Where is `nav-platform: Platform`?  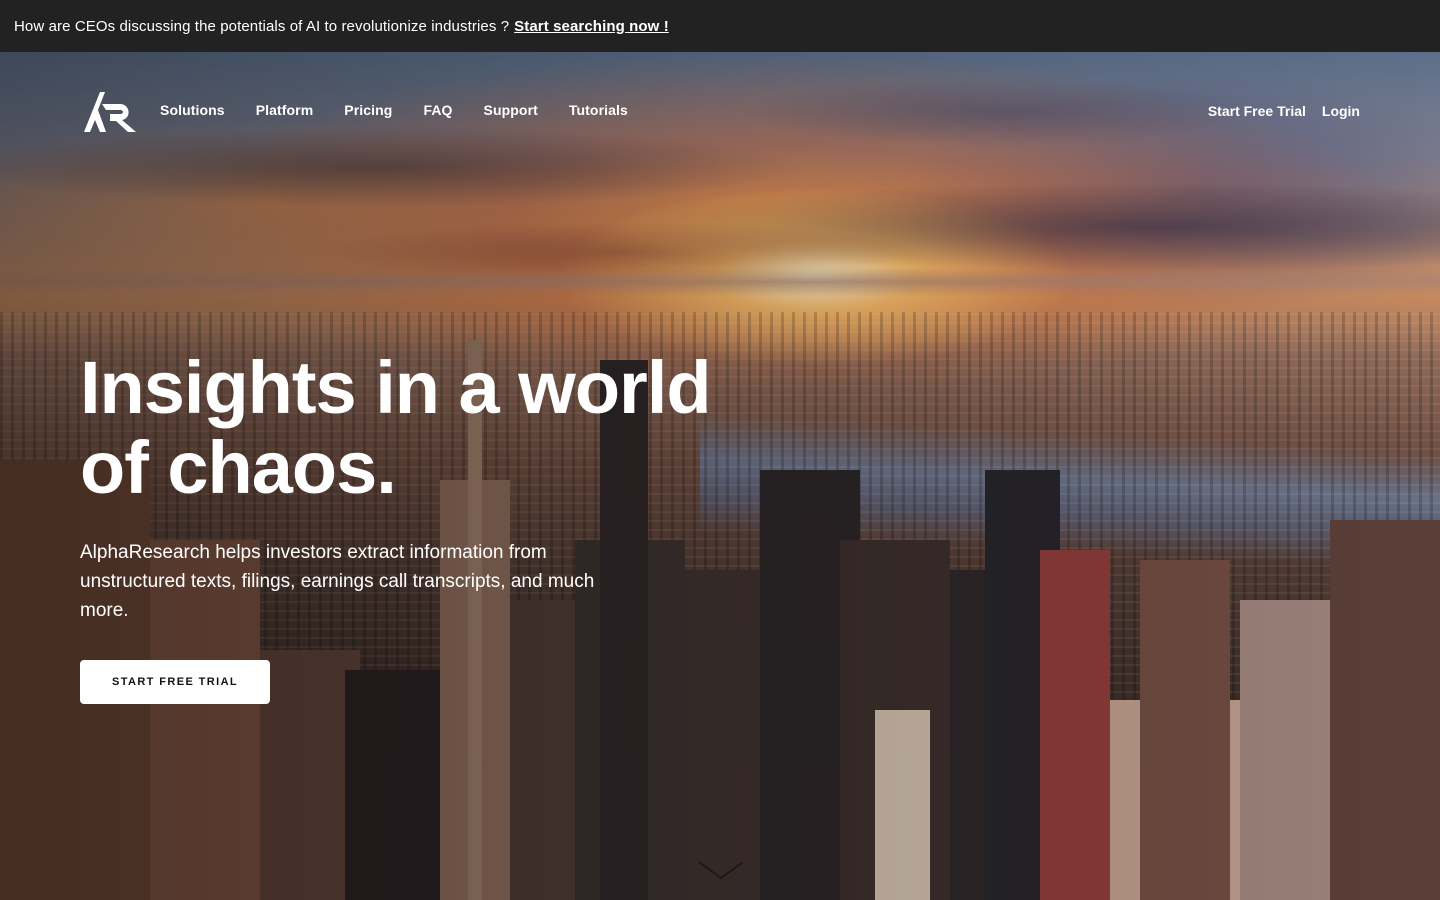 nav-platform: Platform is located at coordinates (285, 110).